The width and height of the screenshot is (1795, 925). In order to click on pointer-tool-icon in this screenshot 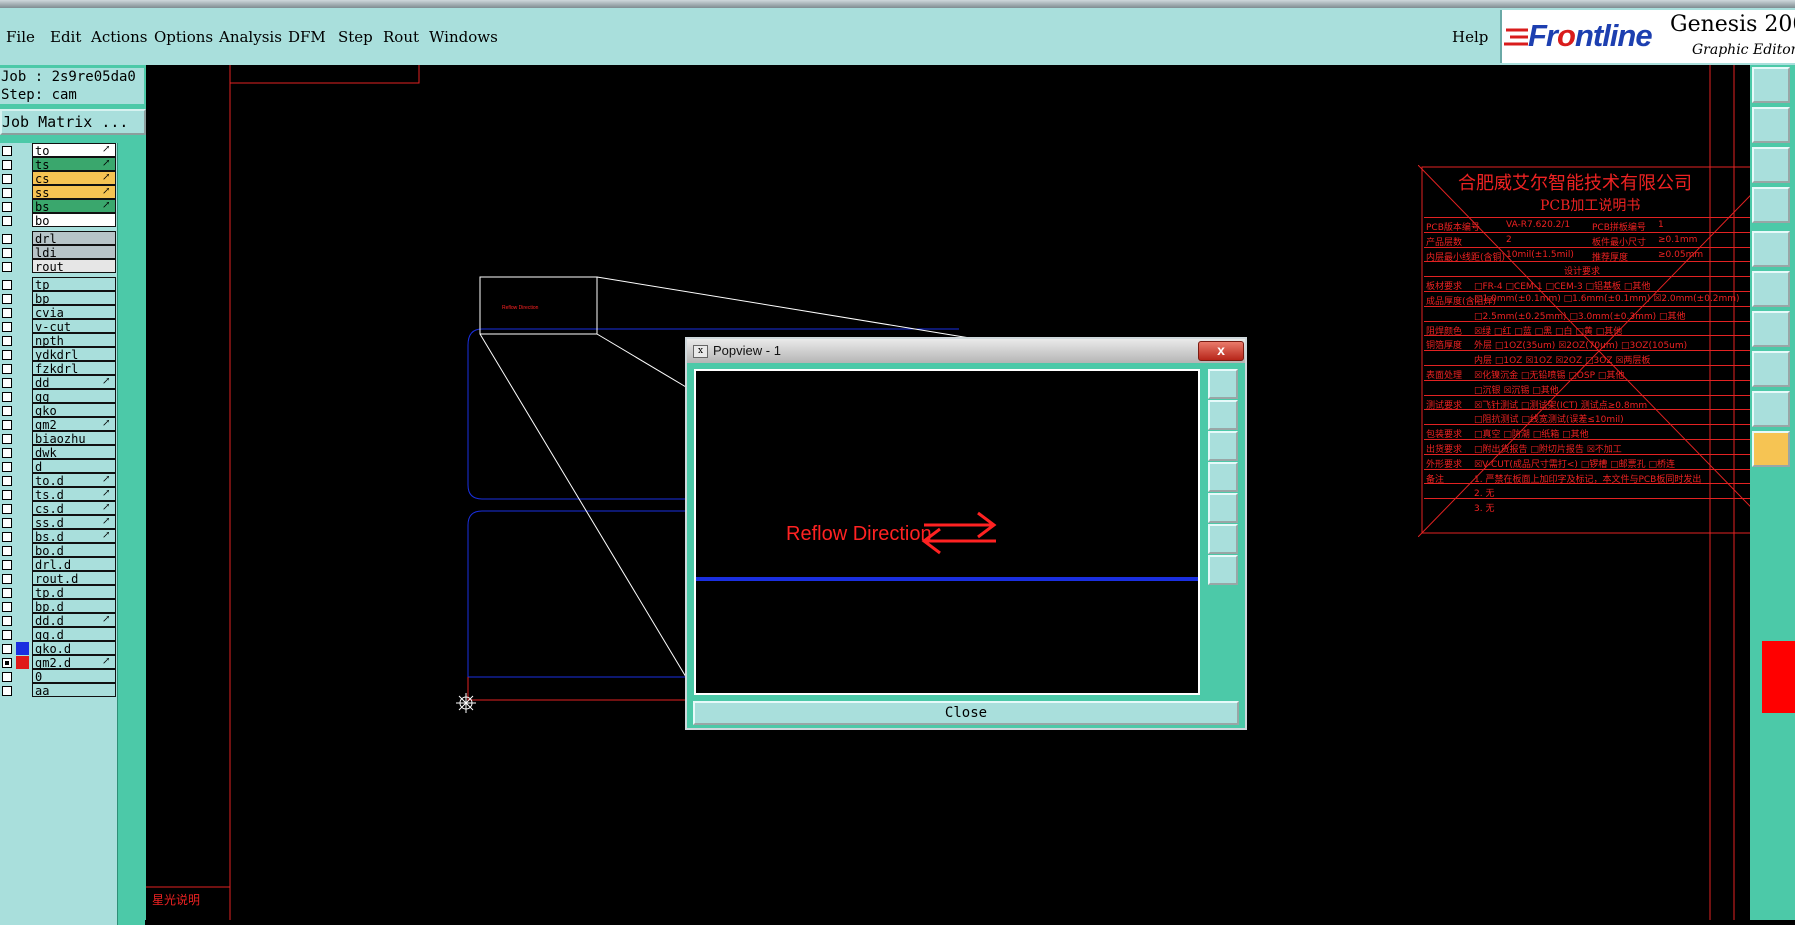, I will do `click(1771, 449)`.